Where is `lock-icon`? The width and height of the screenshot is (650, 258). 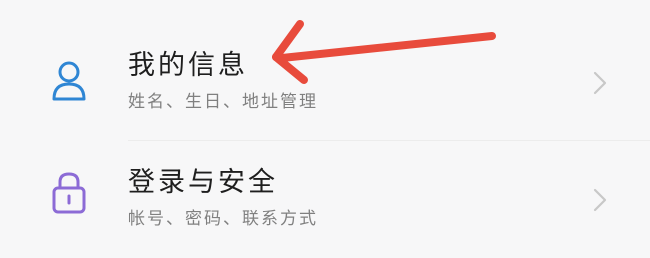
lock-icon is located at coordinates (69, 192).